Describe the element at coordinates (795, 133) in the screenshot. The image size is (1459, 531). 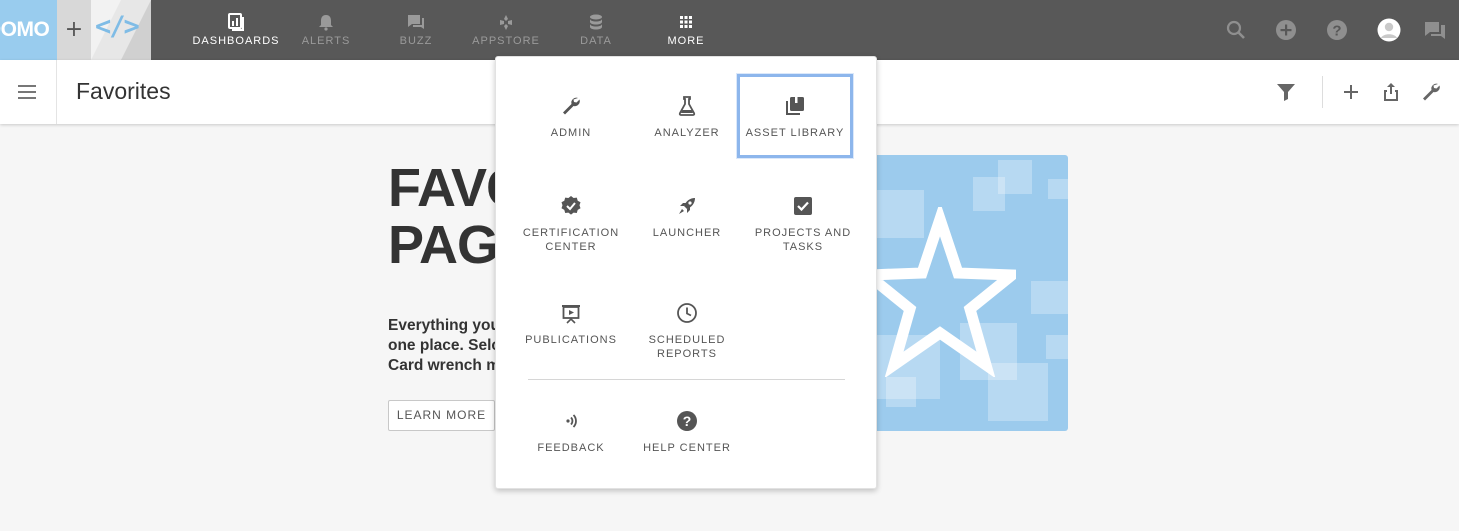
I see `menu-item-asset-library-label: ASSET LIBRARY` at that location.